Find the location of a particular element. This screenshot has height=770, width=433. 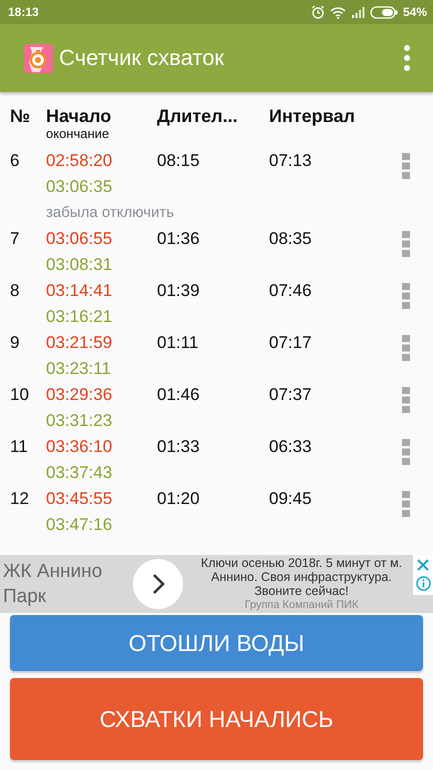

column-subheader: окончание is located at coordinates (78, 133).